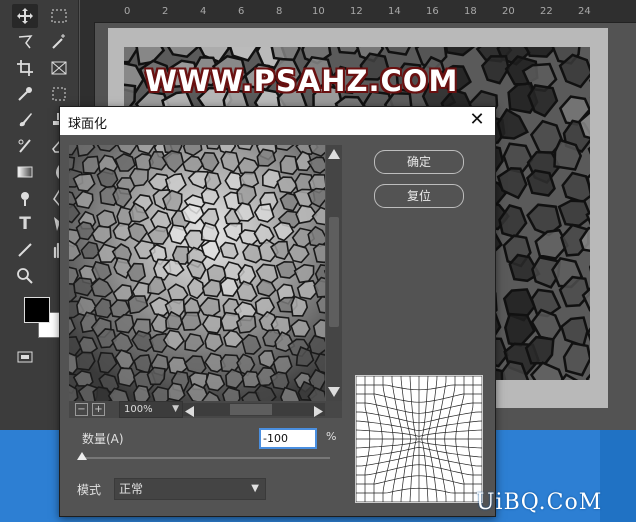 This screenshot has width=636, height=522. Describe the element at coordinates (546, 11) in the screenshot. I see `ruler-tick: 22` at that location.